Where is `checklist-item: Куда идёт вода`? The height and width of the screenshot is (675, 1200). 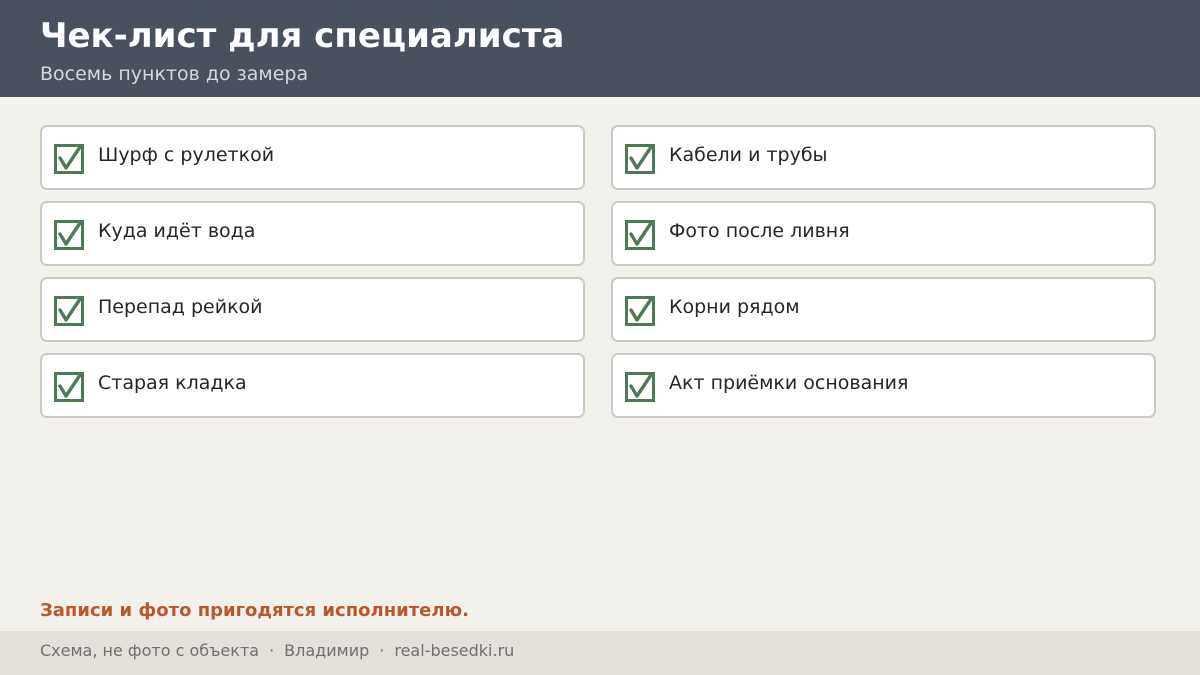
checklist-item: Куда идёт вода is located at coordinates (312, 233).